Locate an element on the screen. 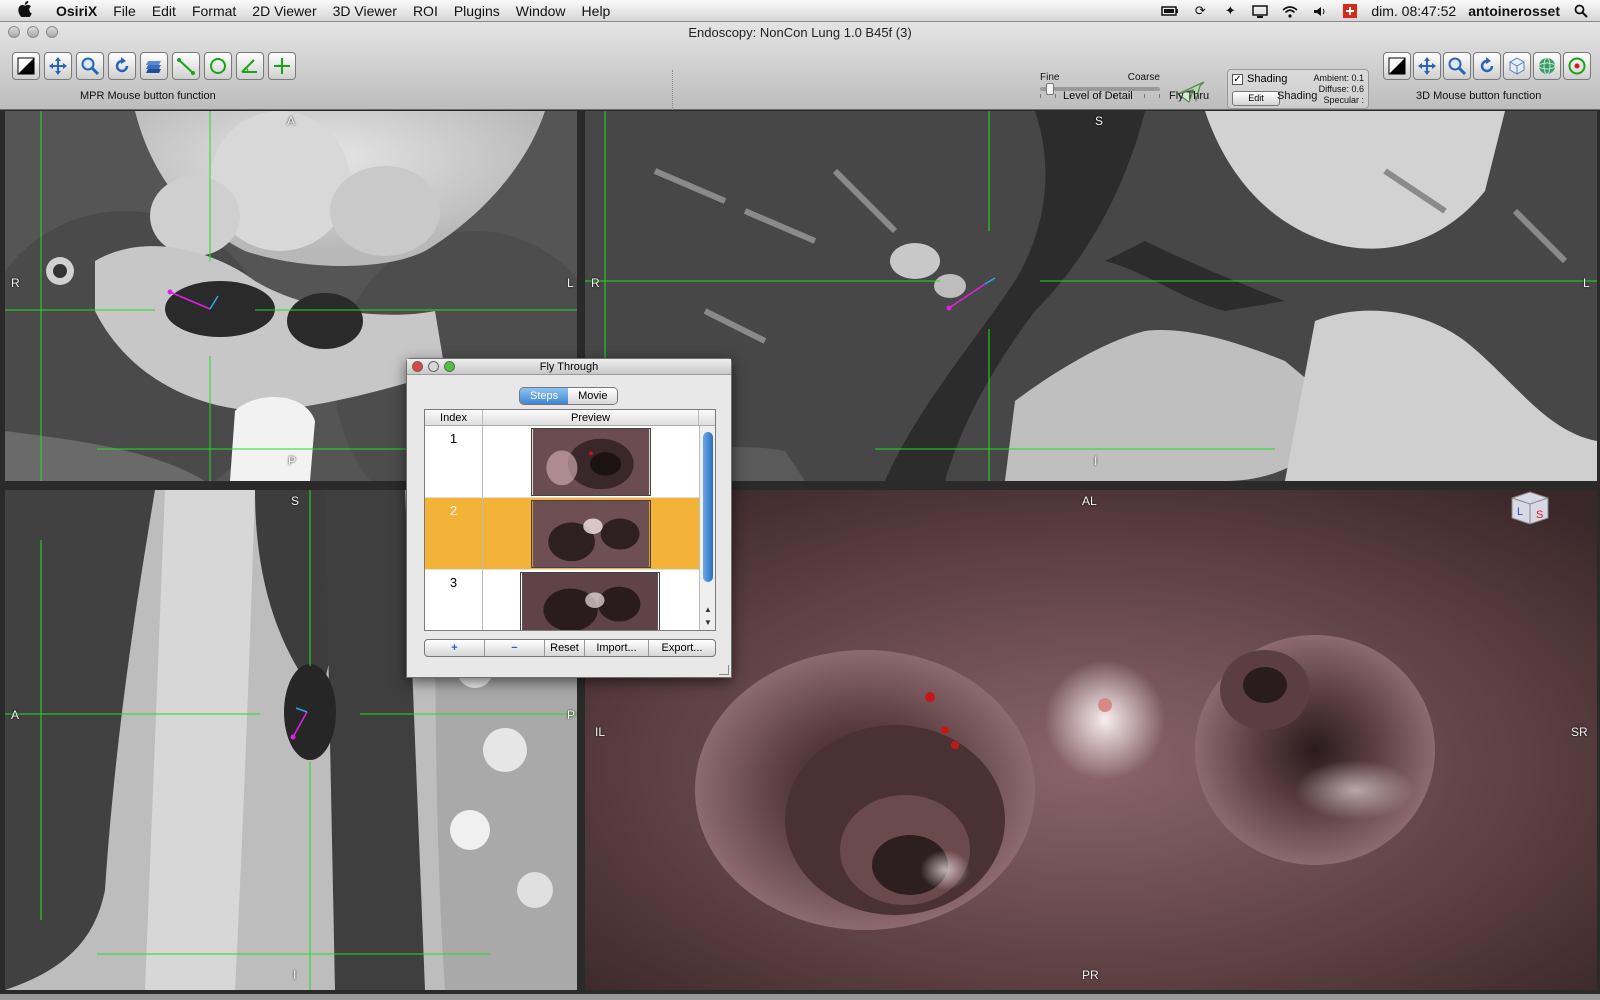 The height and width of the screenshot is (1000, 1600). reset-button: Reset is located at coordinates (565, 648).